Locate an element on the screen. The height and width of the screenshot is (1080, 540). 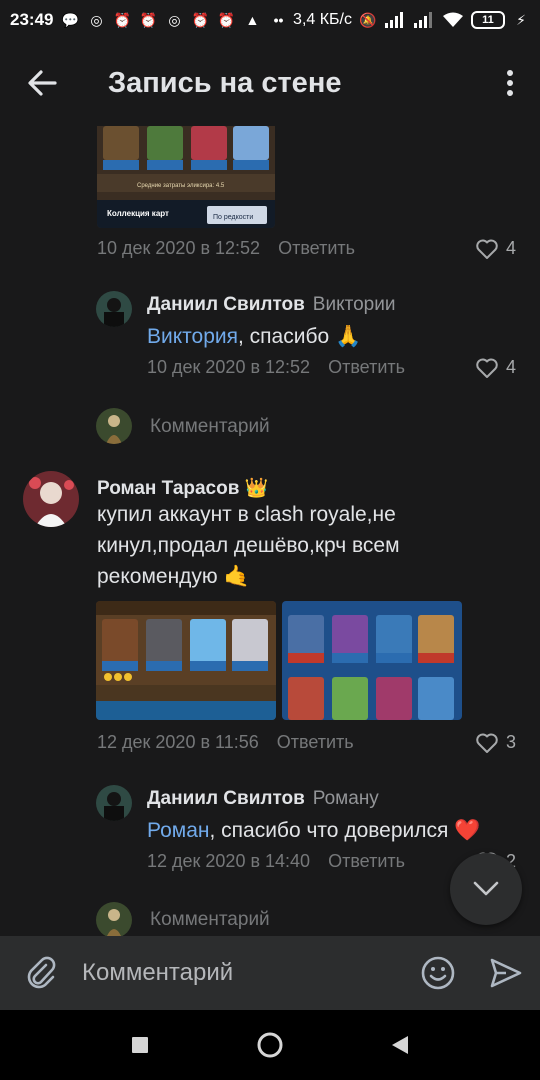
attach-button is located at coordinates (41, 973).